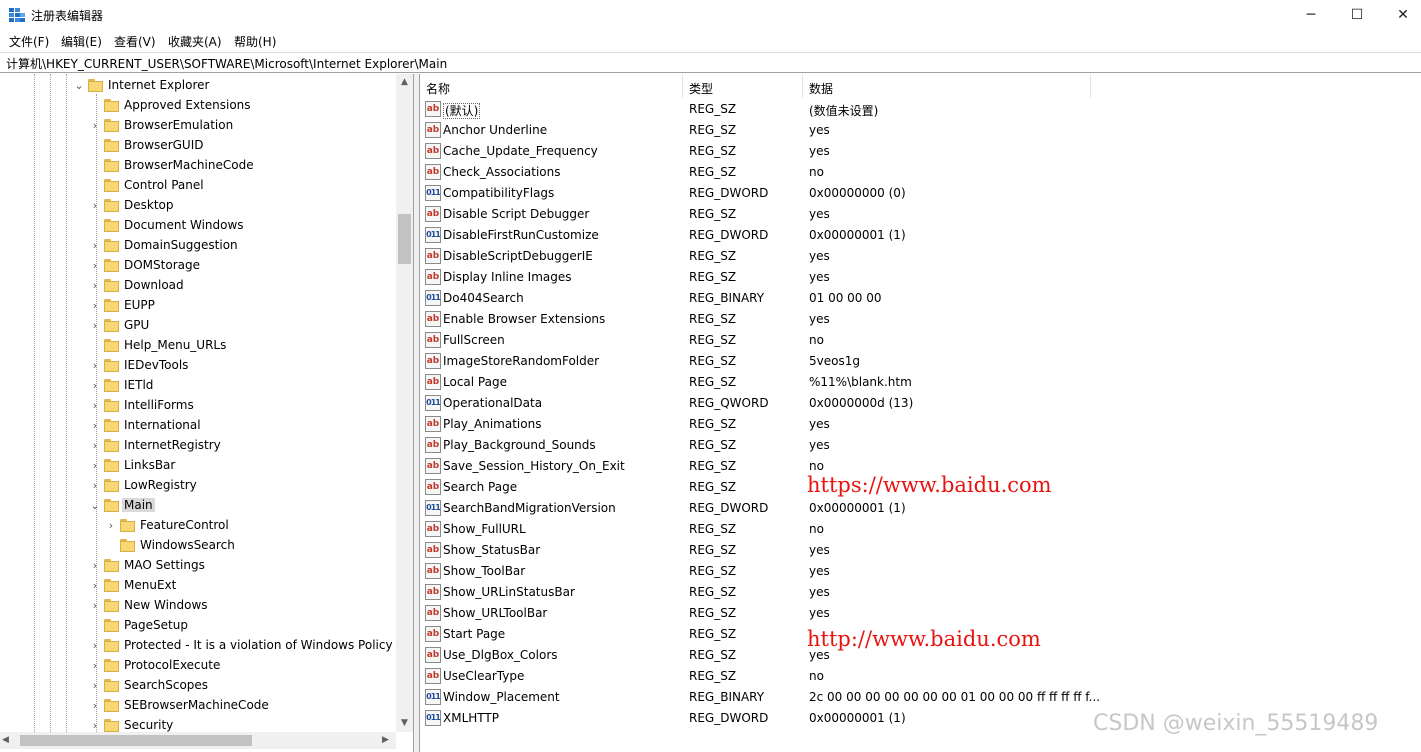  What do you see at coordinates (198, 386) in the screenshot?
I see `tree-item: › IETld` at bounding box center [198, 386].